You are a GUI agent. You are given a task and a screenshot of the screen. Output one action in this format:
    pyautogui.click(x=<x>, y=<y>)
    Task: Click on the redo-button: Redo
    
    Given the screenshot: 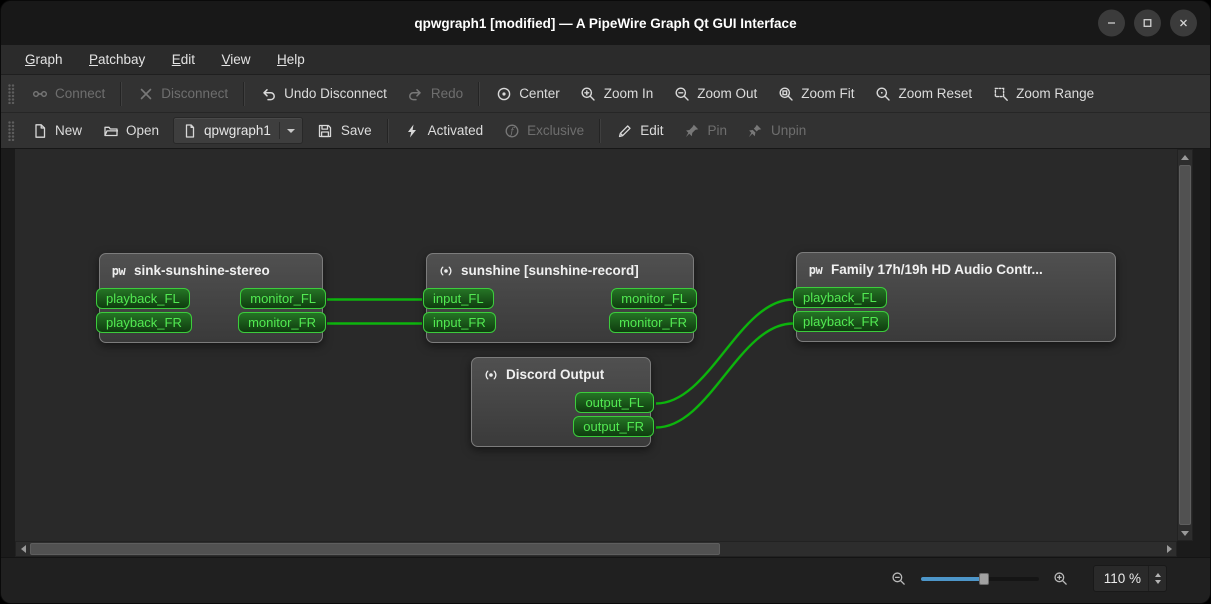 What is the action you would take?
    pyautogui.click(x=435, y=93)
    